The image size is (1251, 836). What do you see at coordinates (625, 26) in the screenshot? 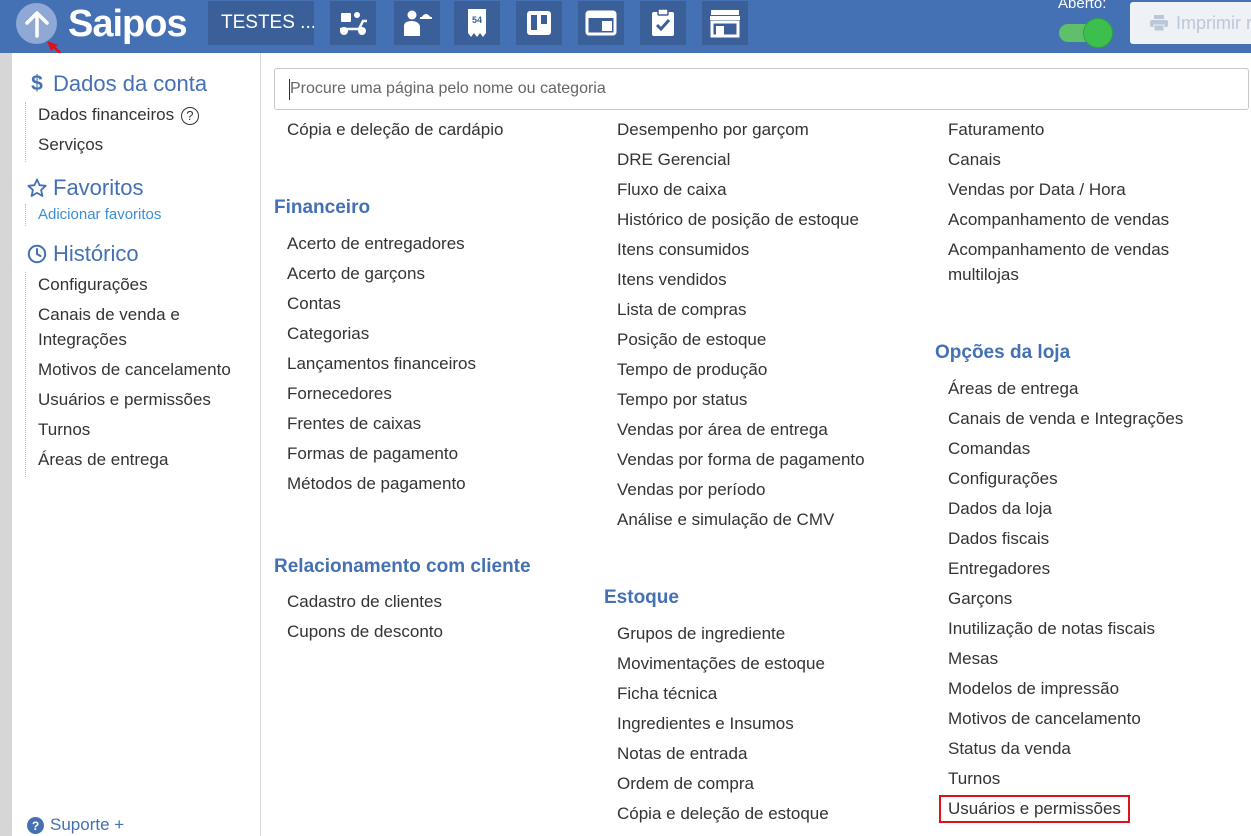
I see `top-bar: Saipos TESTES ... 54 Aberto: Imprimir r` at bounding box center [625, 26].